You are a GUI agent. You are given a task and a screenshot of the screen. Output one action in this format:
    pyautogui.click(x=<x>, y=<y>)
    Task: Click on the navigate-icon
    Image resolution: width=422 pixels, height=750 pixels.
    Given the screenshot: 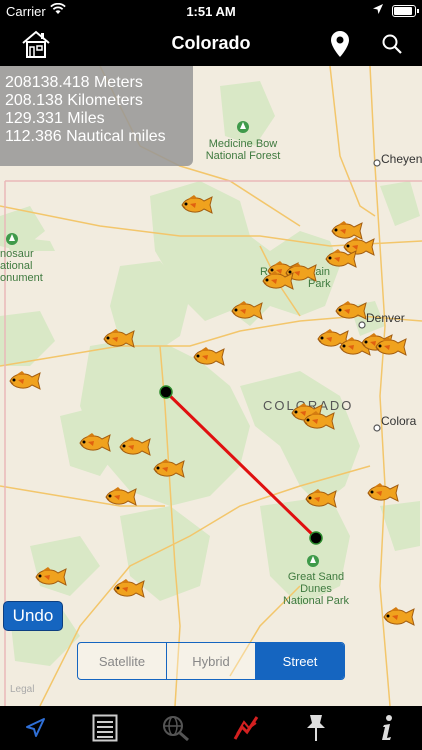 What is the action you would take?
    pyautogui.click(x=36, y=727)
    